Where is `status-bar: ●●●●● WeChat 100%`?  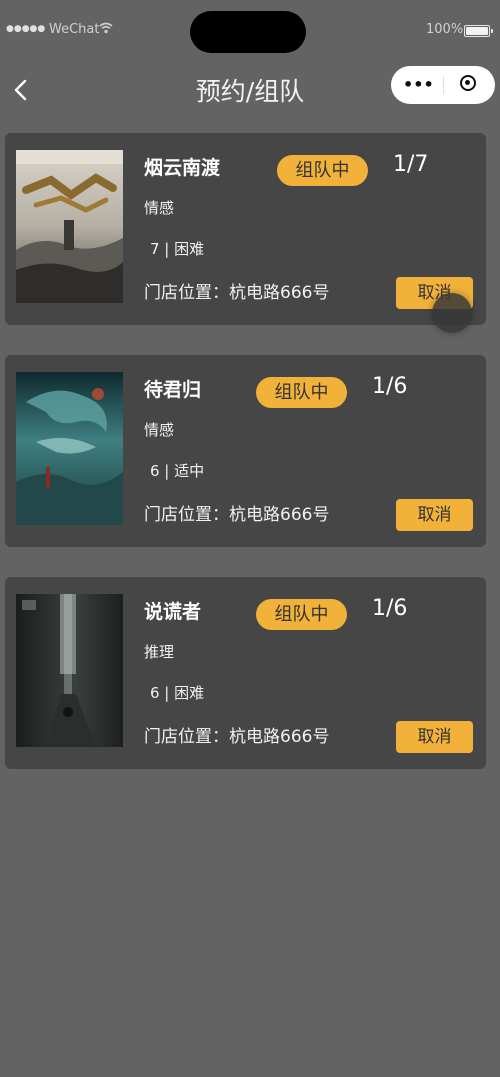 status-bar: ●●●●● WeChat 100% is located at coordinates (250, 30).